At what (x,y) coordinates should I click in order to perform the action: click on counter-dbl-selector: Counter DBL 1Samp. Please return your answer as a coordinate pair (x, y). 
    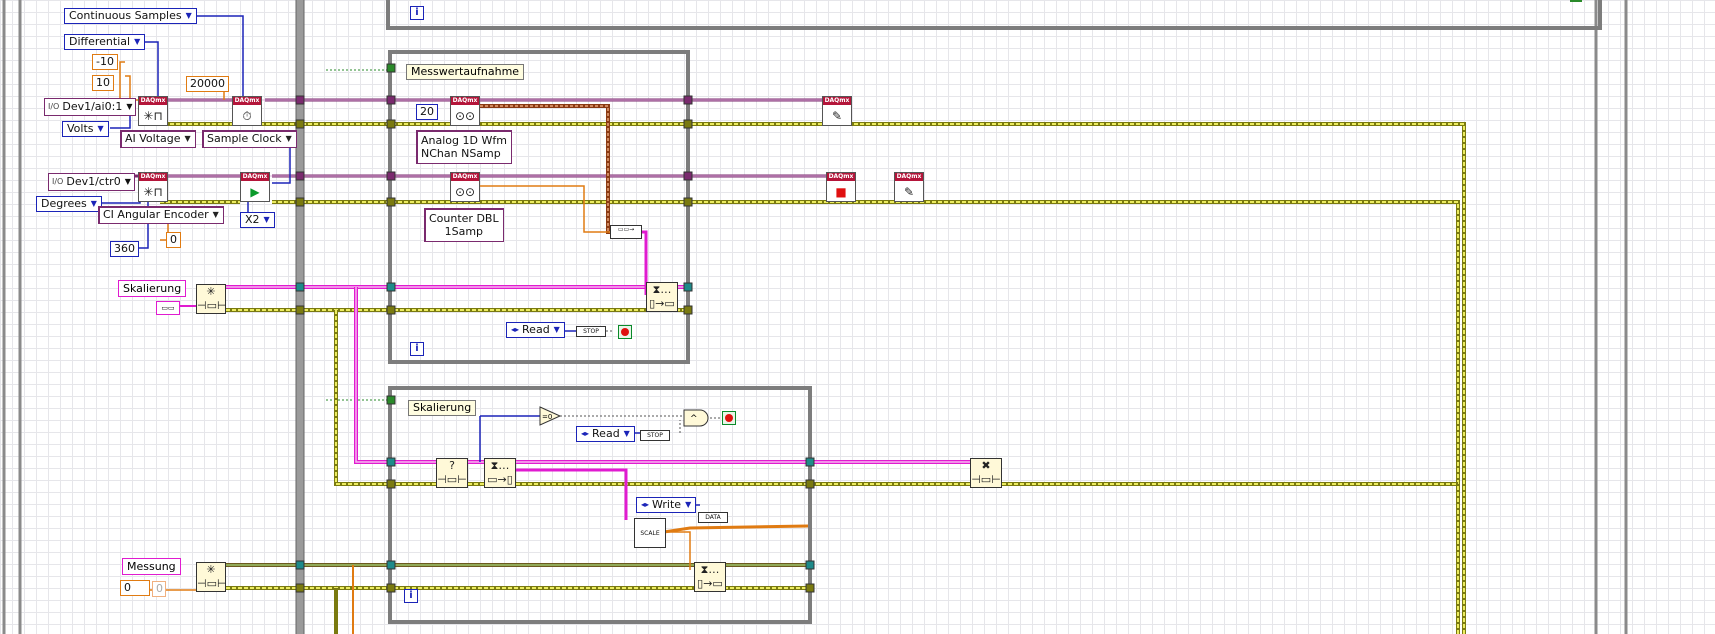
    Looking at the image, I should click on (464, 225).